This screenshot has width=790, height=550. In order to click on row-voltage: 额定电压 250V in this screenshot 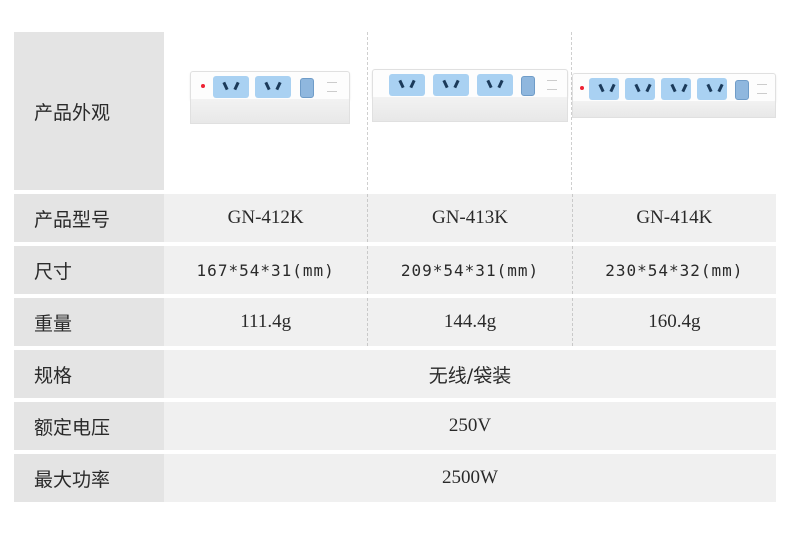, I will do `click(395, 426)`.